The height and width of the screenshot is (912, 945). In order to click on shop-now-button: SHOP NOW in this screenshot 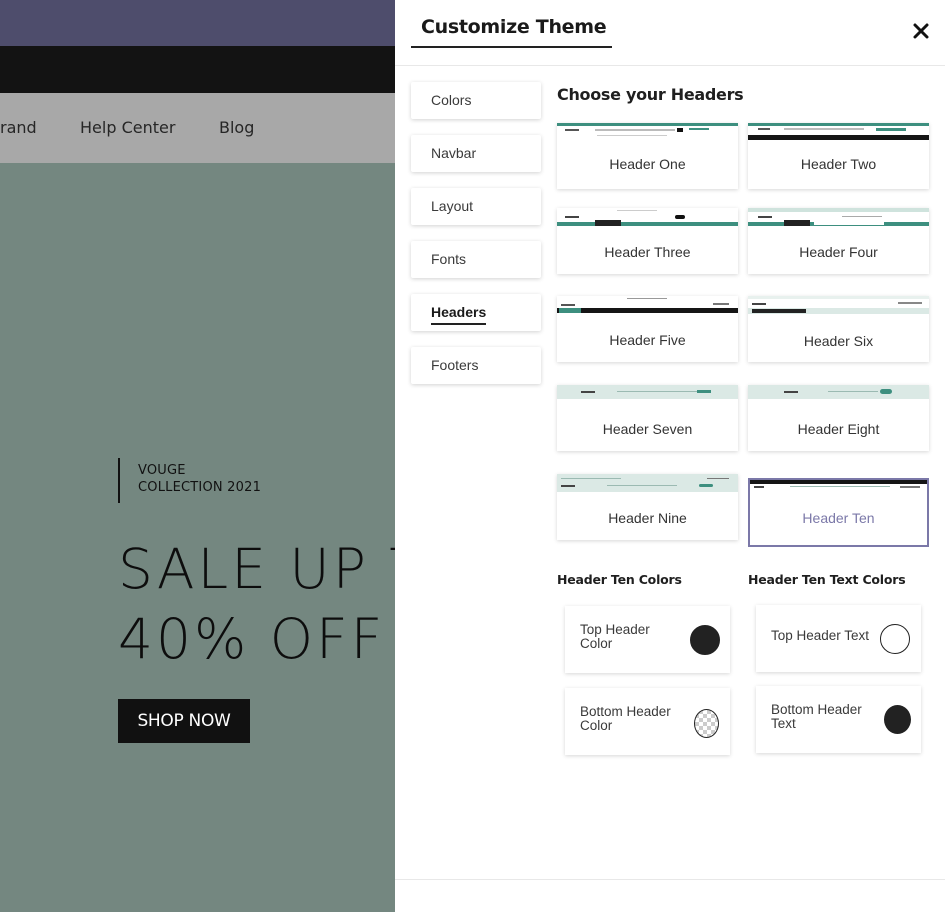, I will do `click(184, 721)`.